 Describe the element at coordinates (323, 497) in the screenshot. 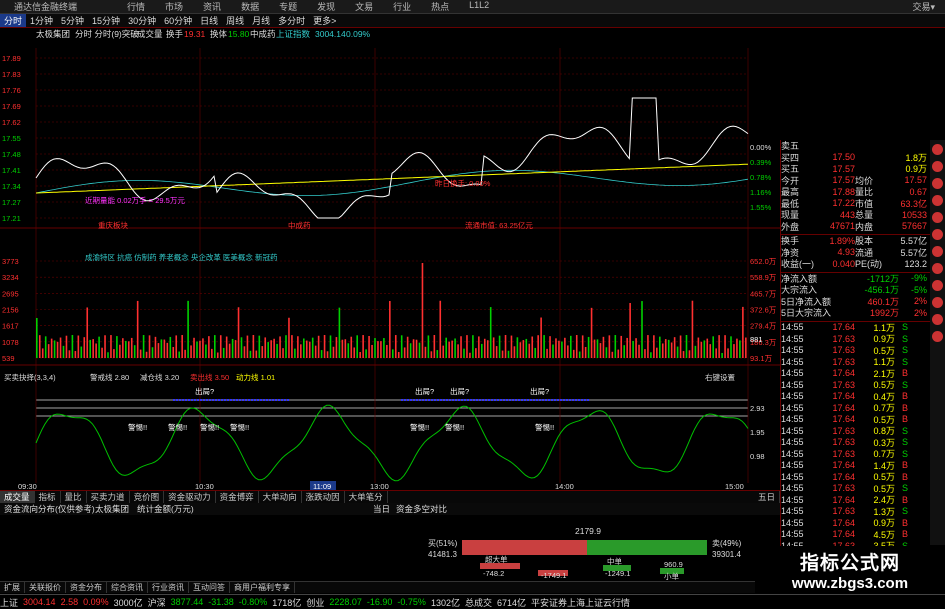

I see `indicator-tab-8: 涨跌动因` at that location.